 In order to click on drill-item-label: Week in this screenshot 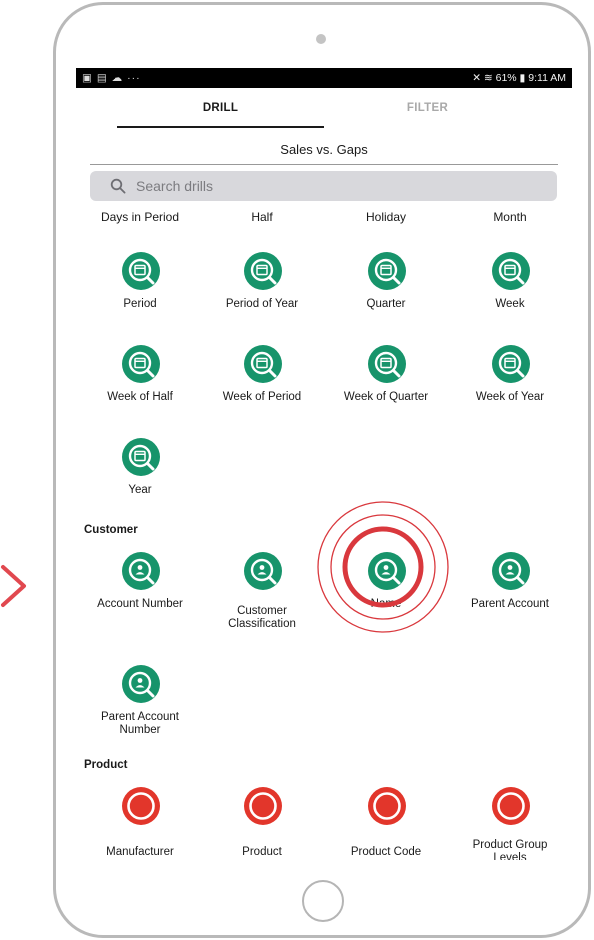, I will do `click(510, 304)`.